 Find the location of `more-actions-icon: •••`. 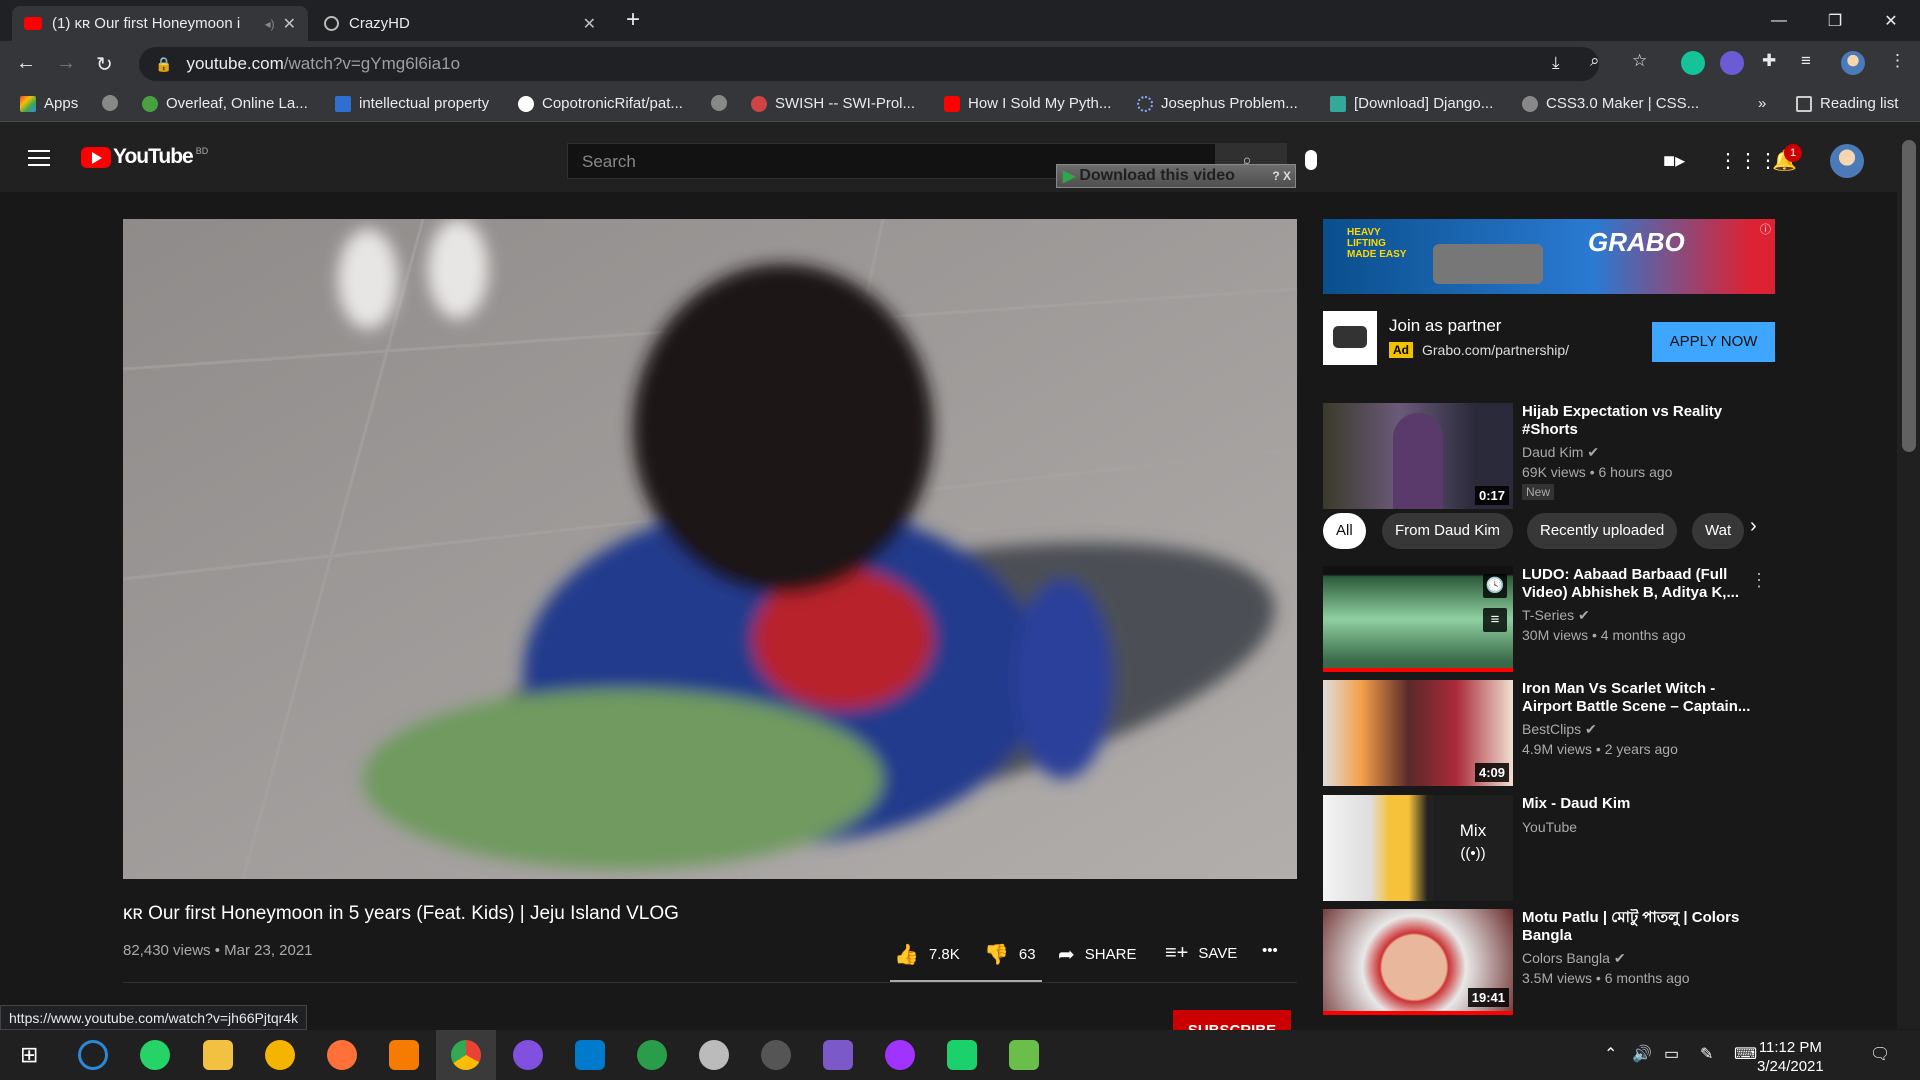

more-actions-icon: ••• is located at coordinates (1270, 950).